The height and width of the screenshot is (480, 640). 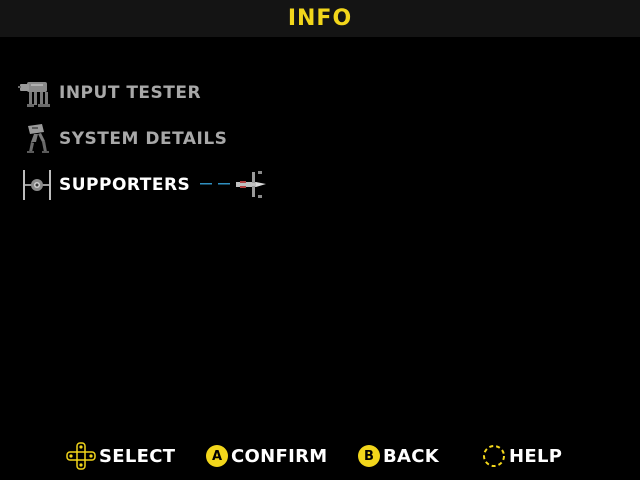 I want to click on dpad-icon, so click(x=81, y=456).